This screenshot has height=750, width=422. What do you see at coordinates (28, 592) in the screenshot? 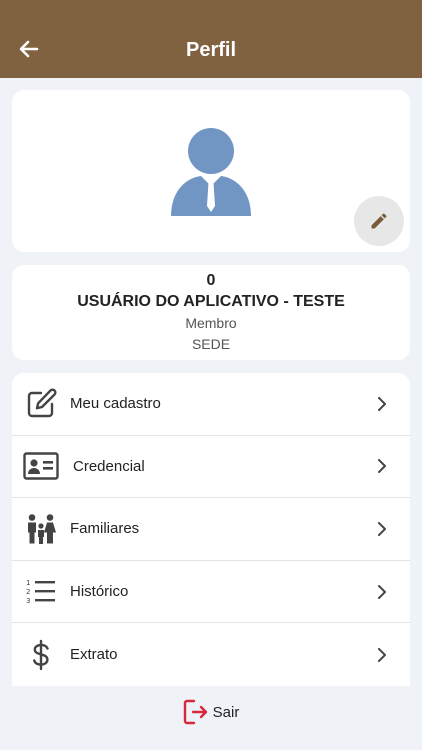
I see `svg-text: 2` at bounding box center [28, 592].